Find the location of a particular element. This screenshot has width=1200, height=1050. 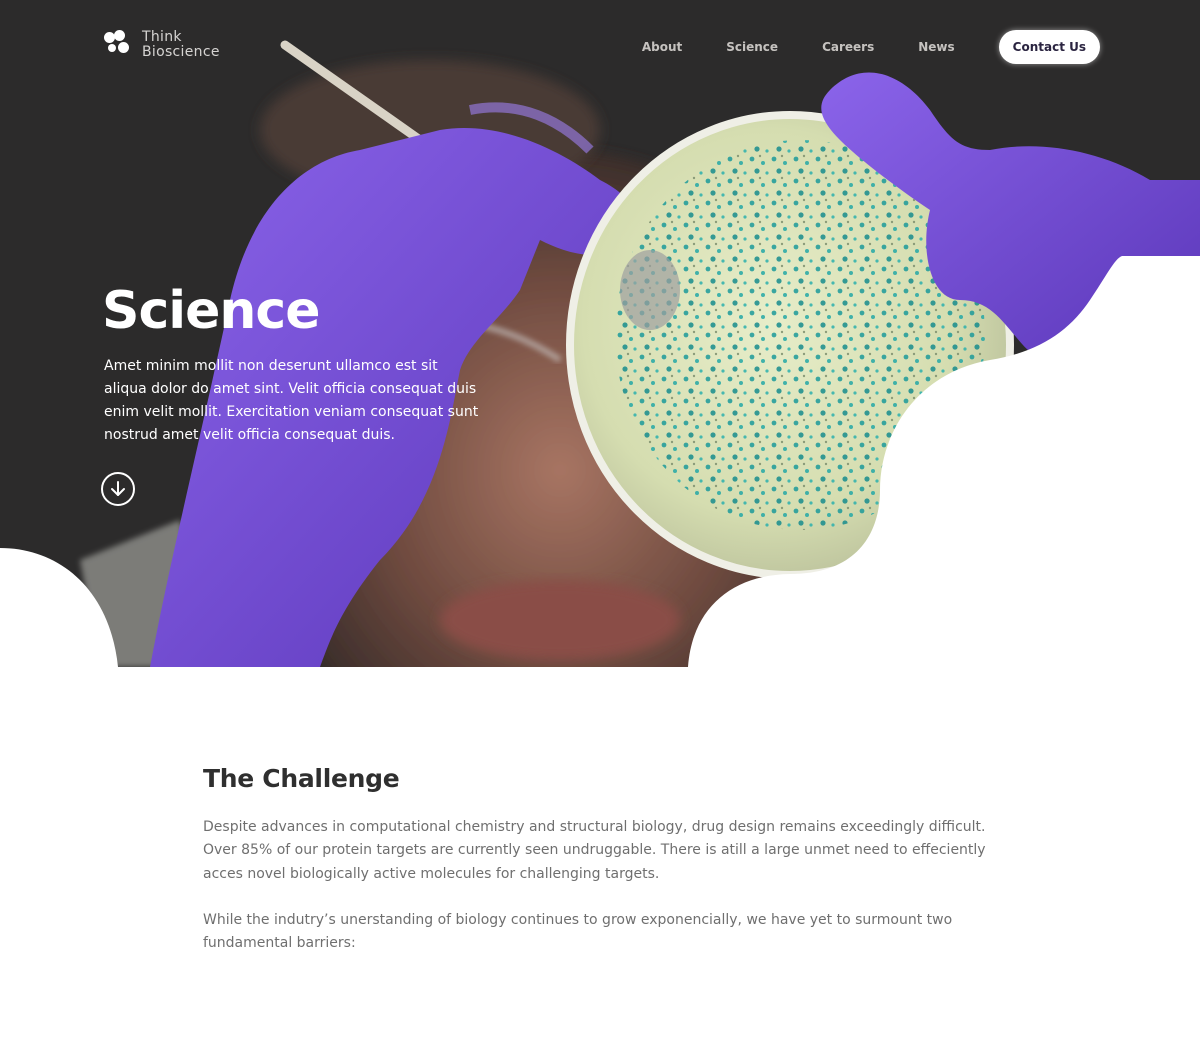

nav-link-news: News is located at coordinates (936, 47).